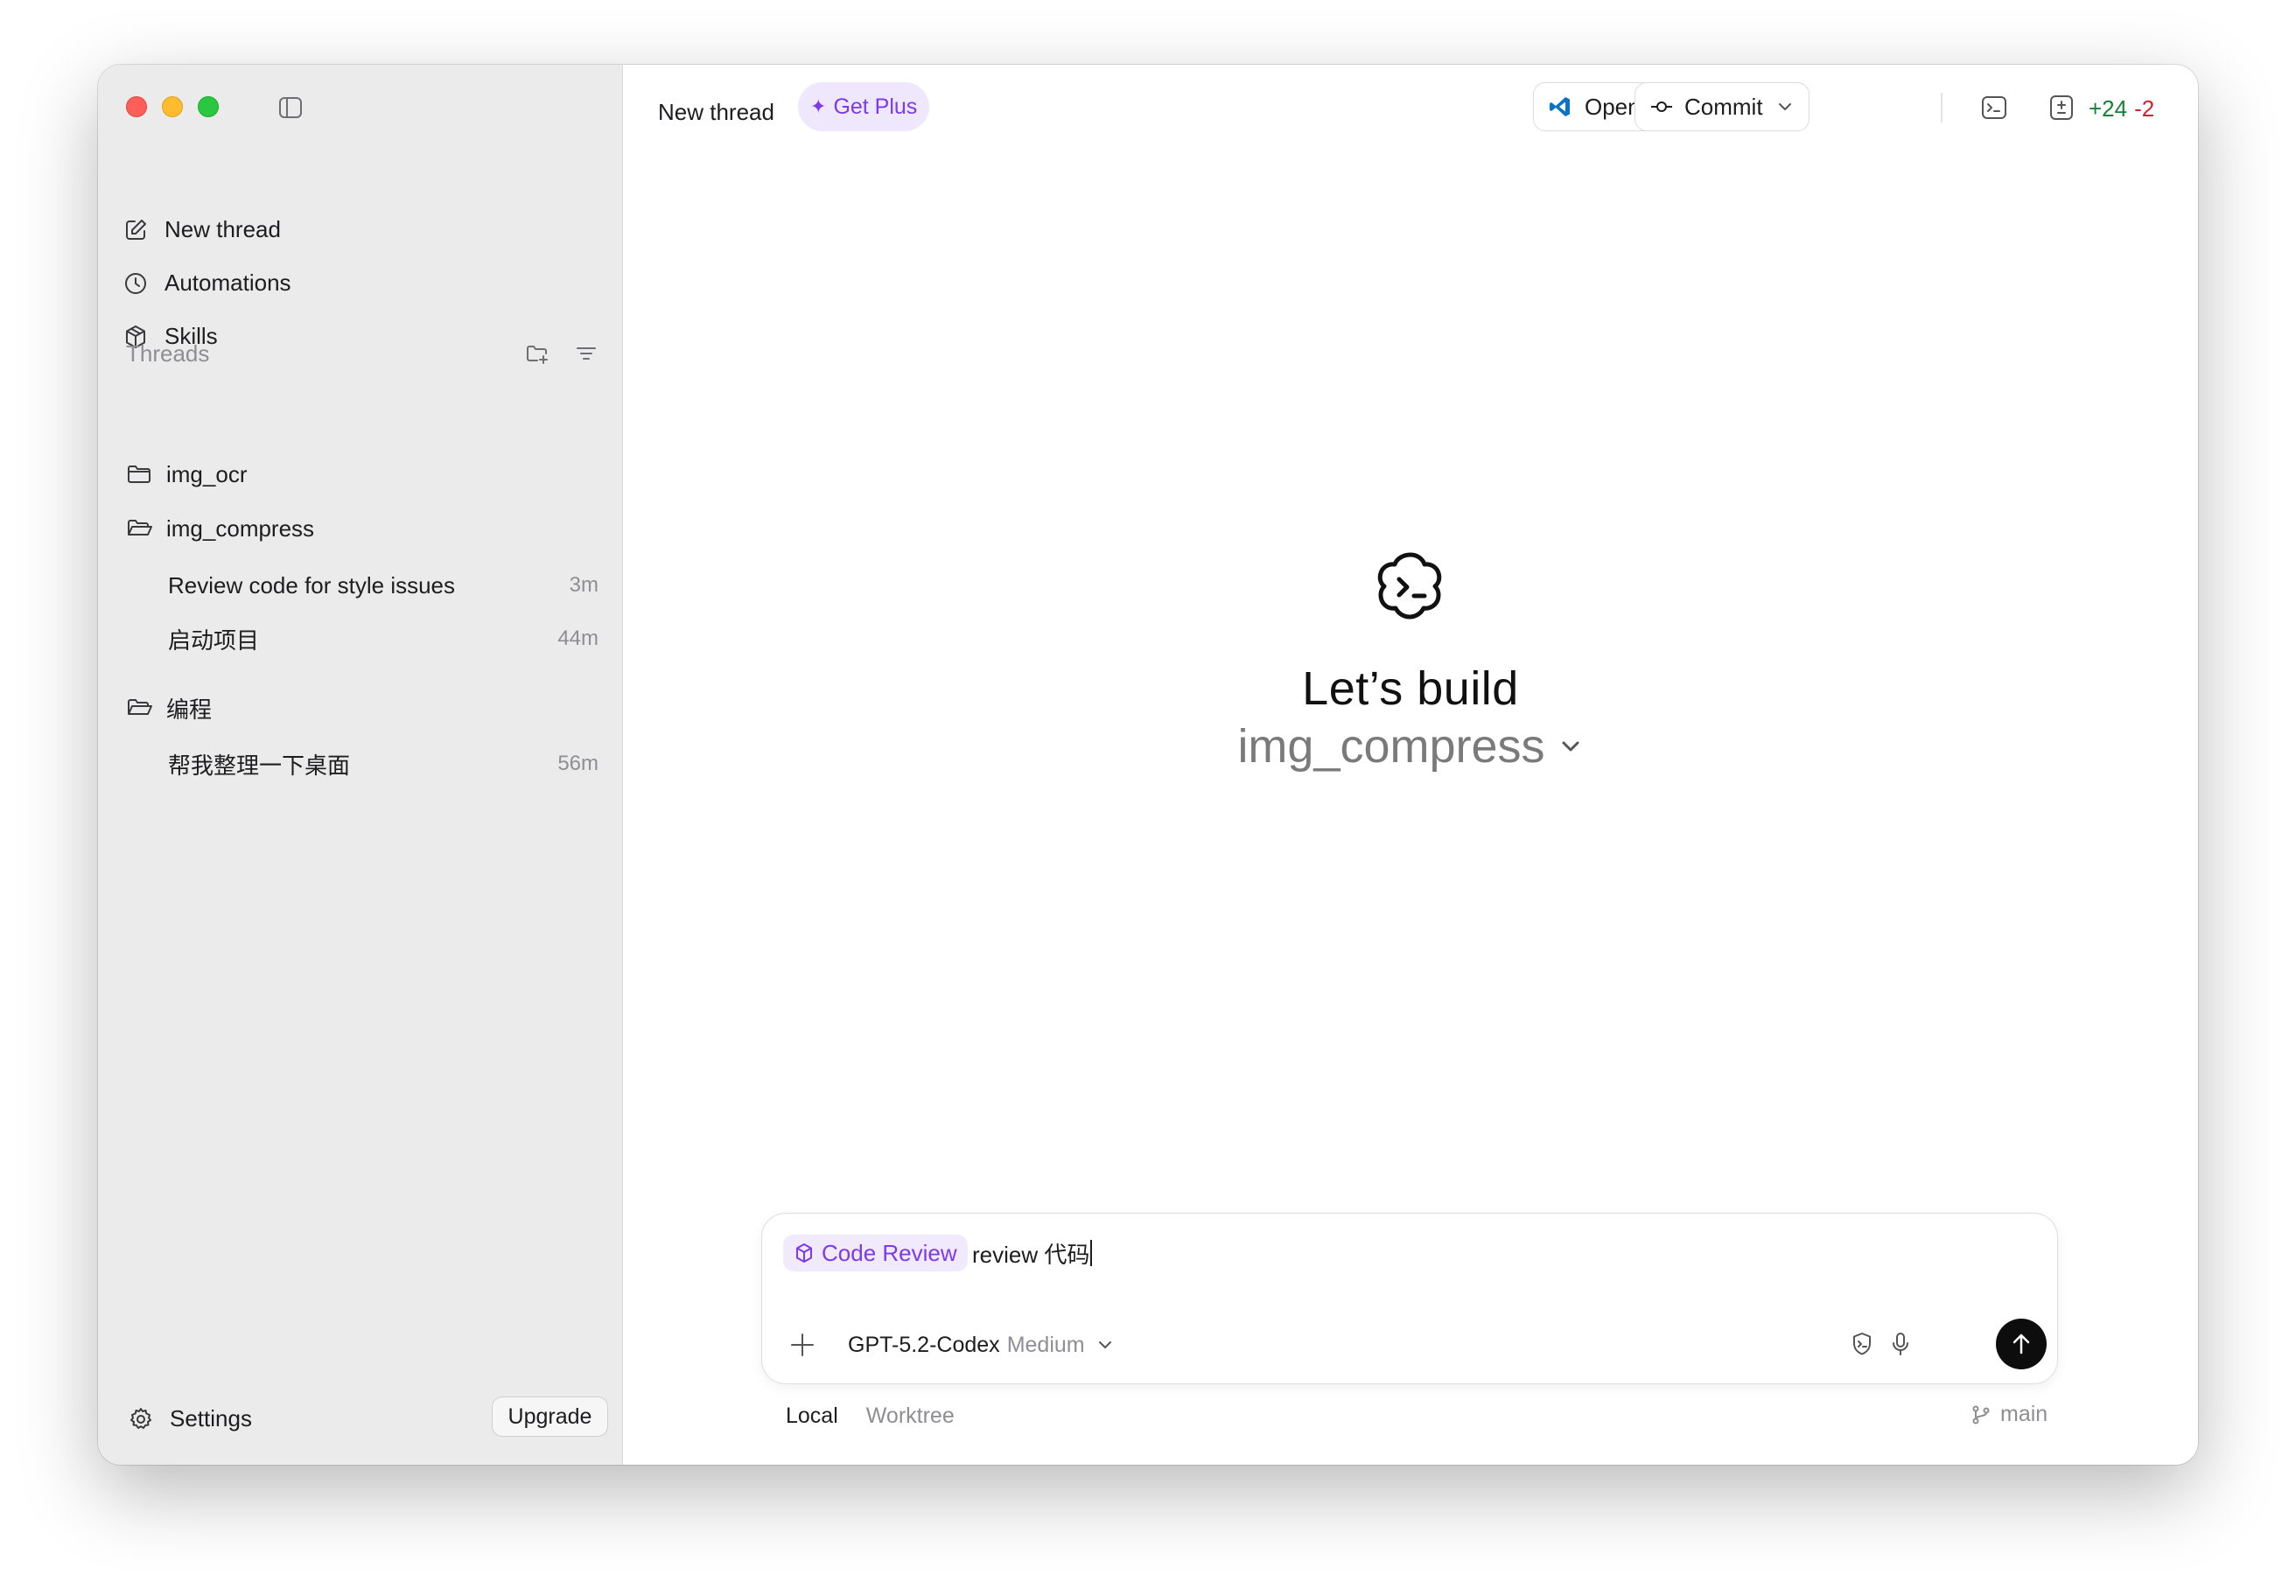  What do you see at coordinates (2144, 108) in the screenshot?
I see `diff-deletions: -2` at bounding box center [2144, 108].